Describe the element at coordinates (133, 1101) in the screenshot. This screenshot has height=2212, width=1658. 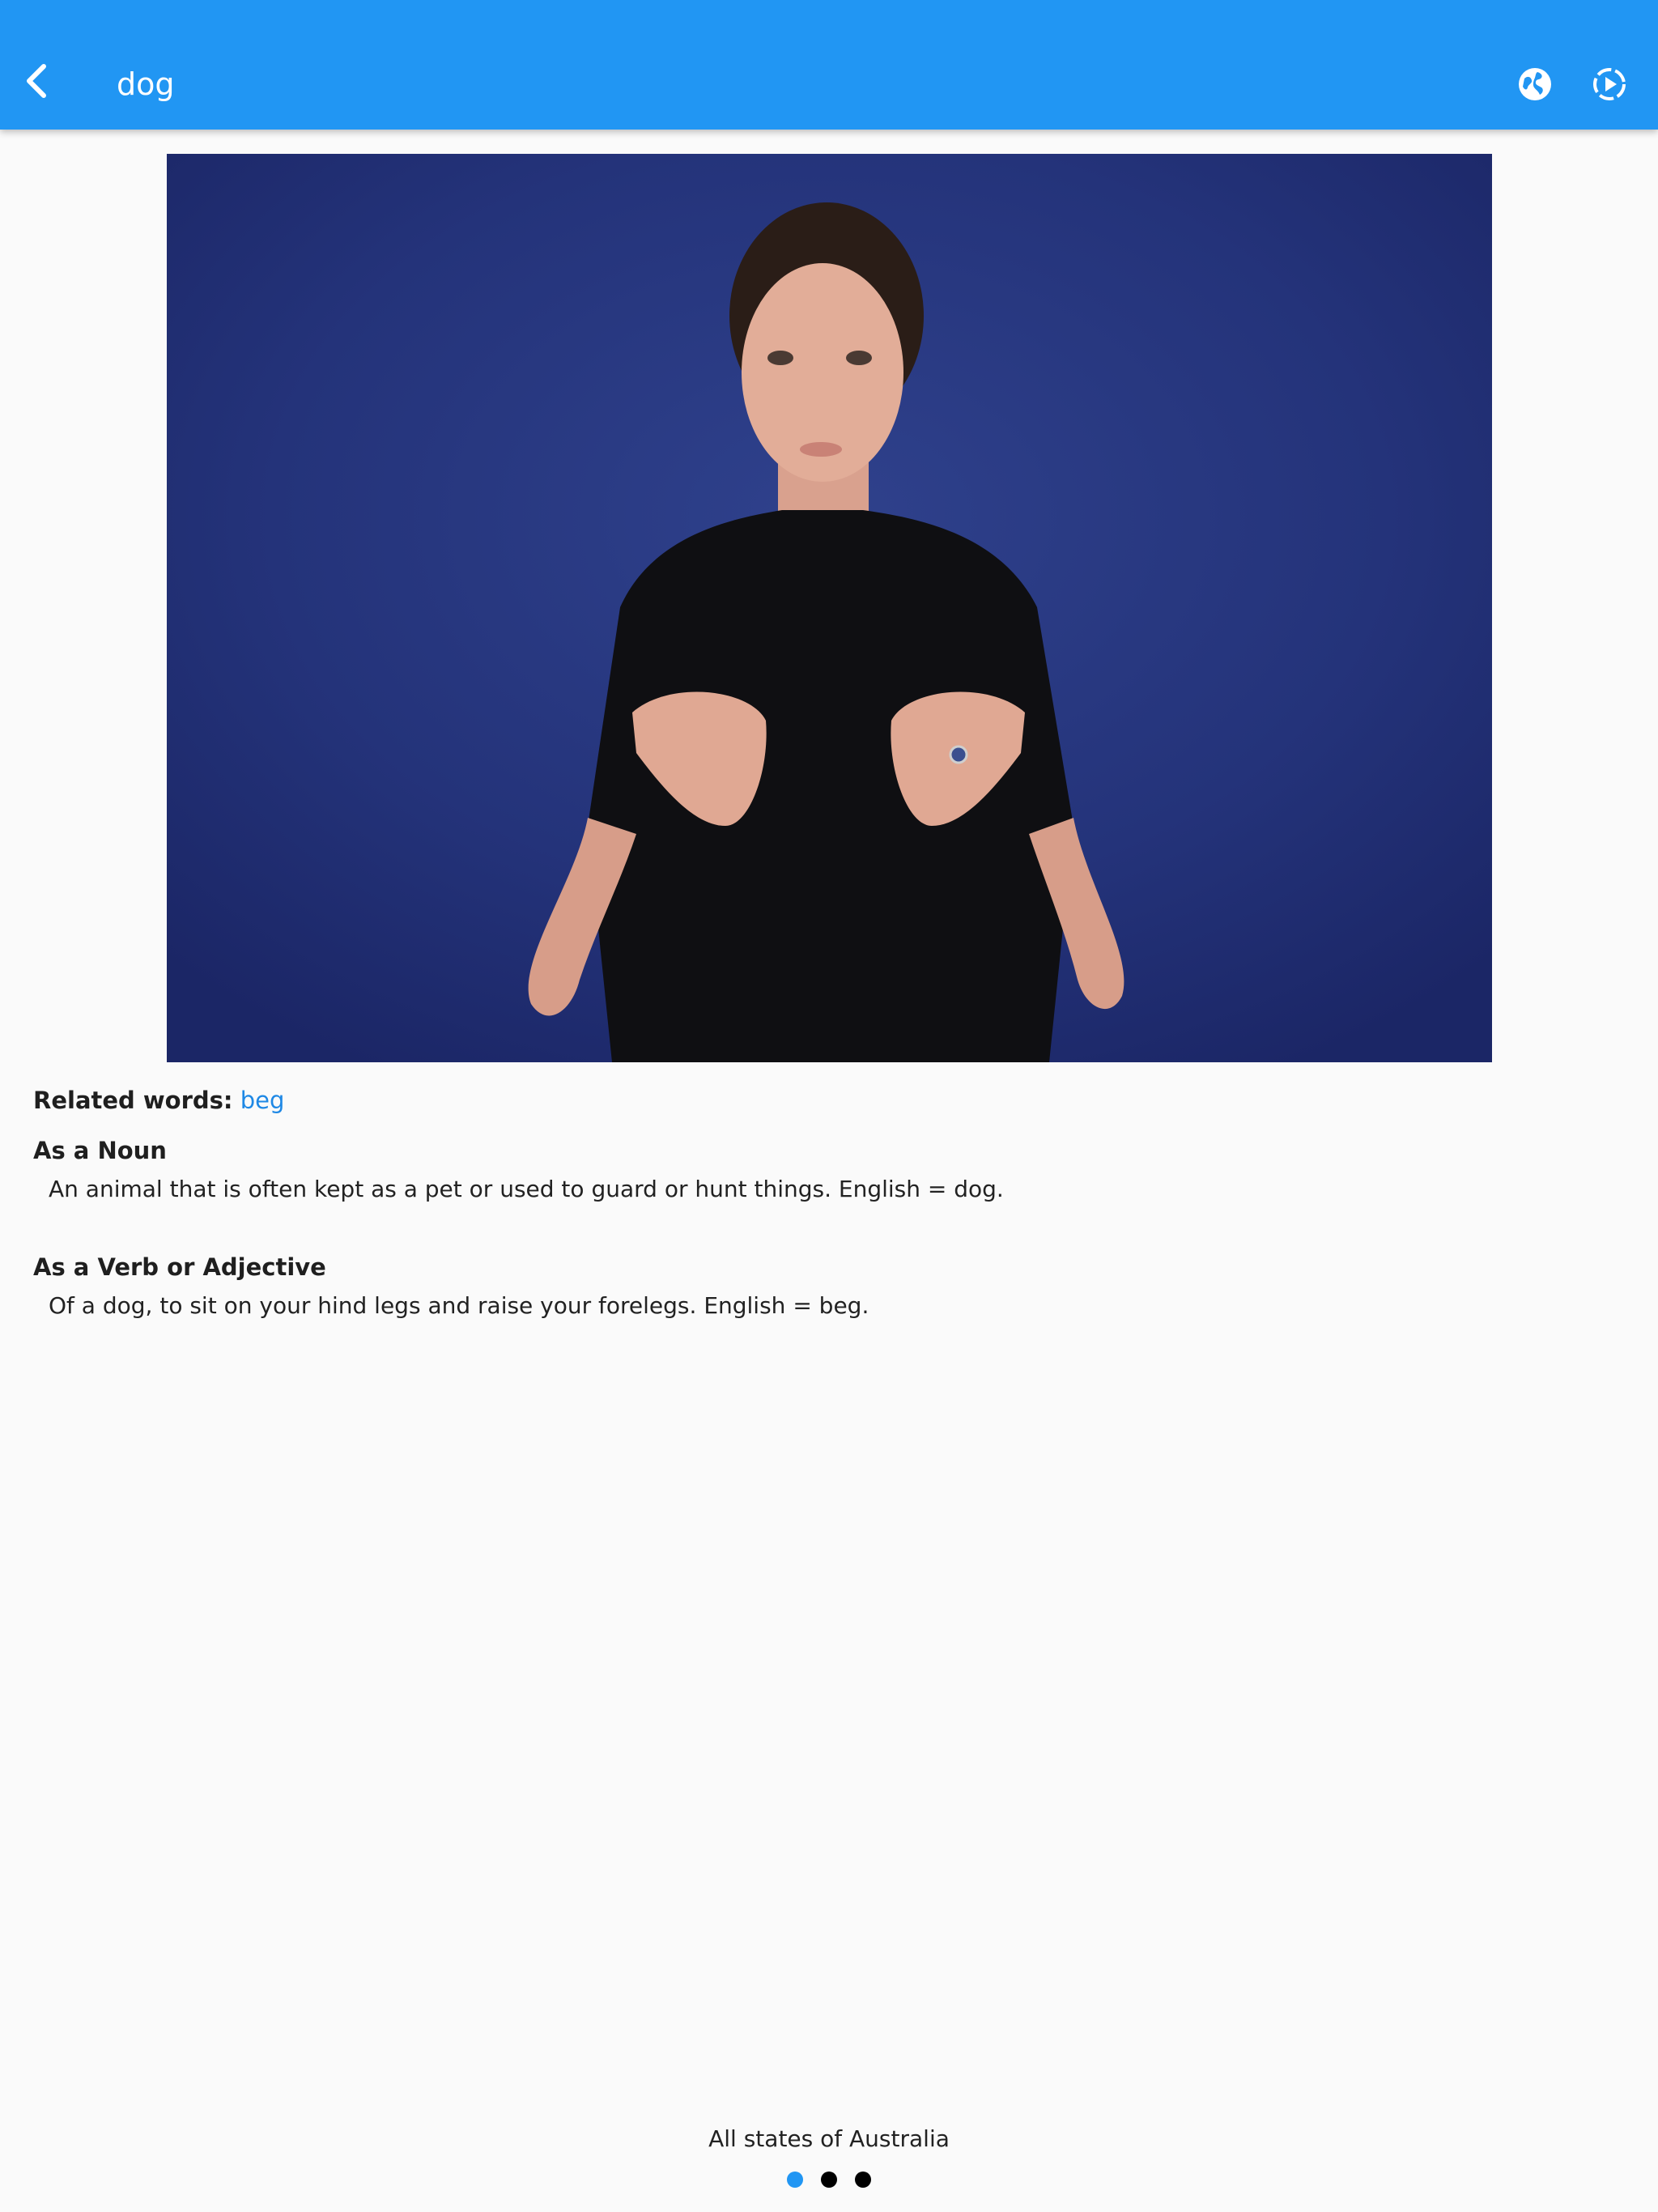
I see `related-words-label: Related words:` at that location.